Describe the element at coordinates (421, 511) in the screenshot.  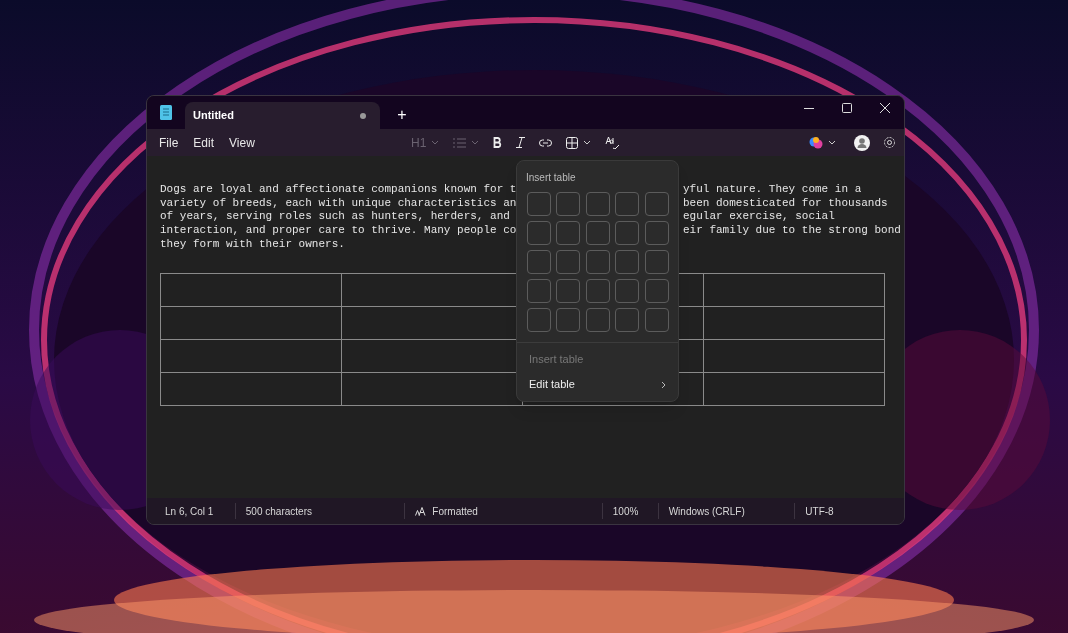
I see `font-size-icon` at that location.